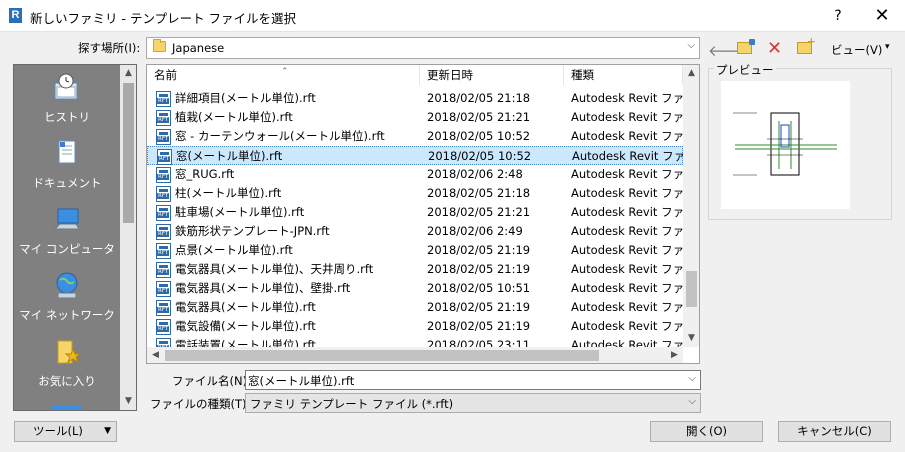  I want to click on place-label: マイ コンピュータ, so click(67, 249).